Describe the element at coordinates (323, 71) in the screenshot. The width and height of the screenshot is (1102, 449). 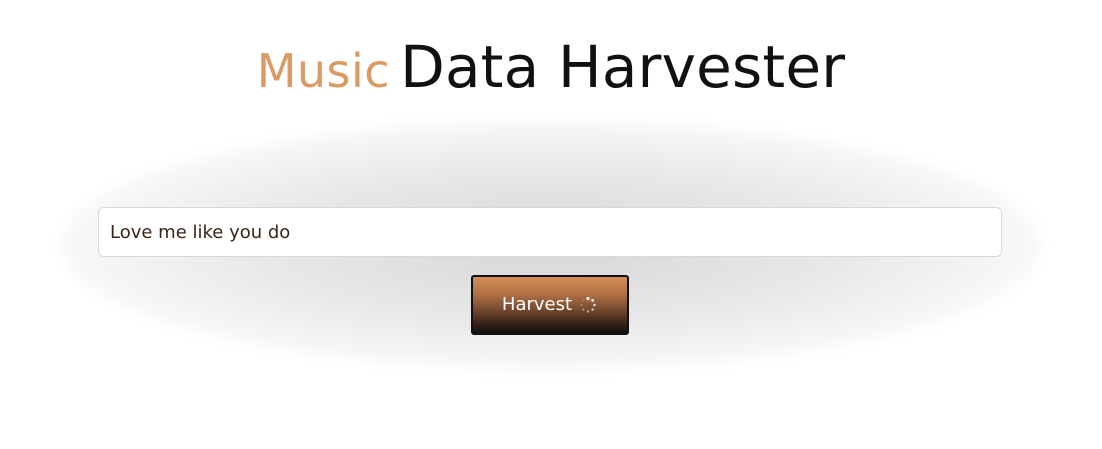
I see `title-accent: Music` at that location.